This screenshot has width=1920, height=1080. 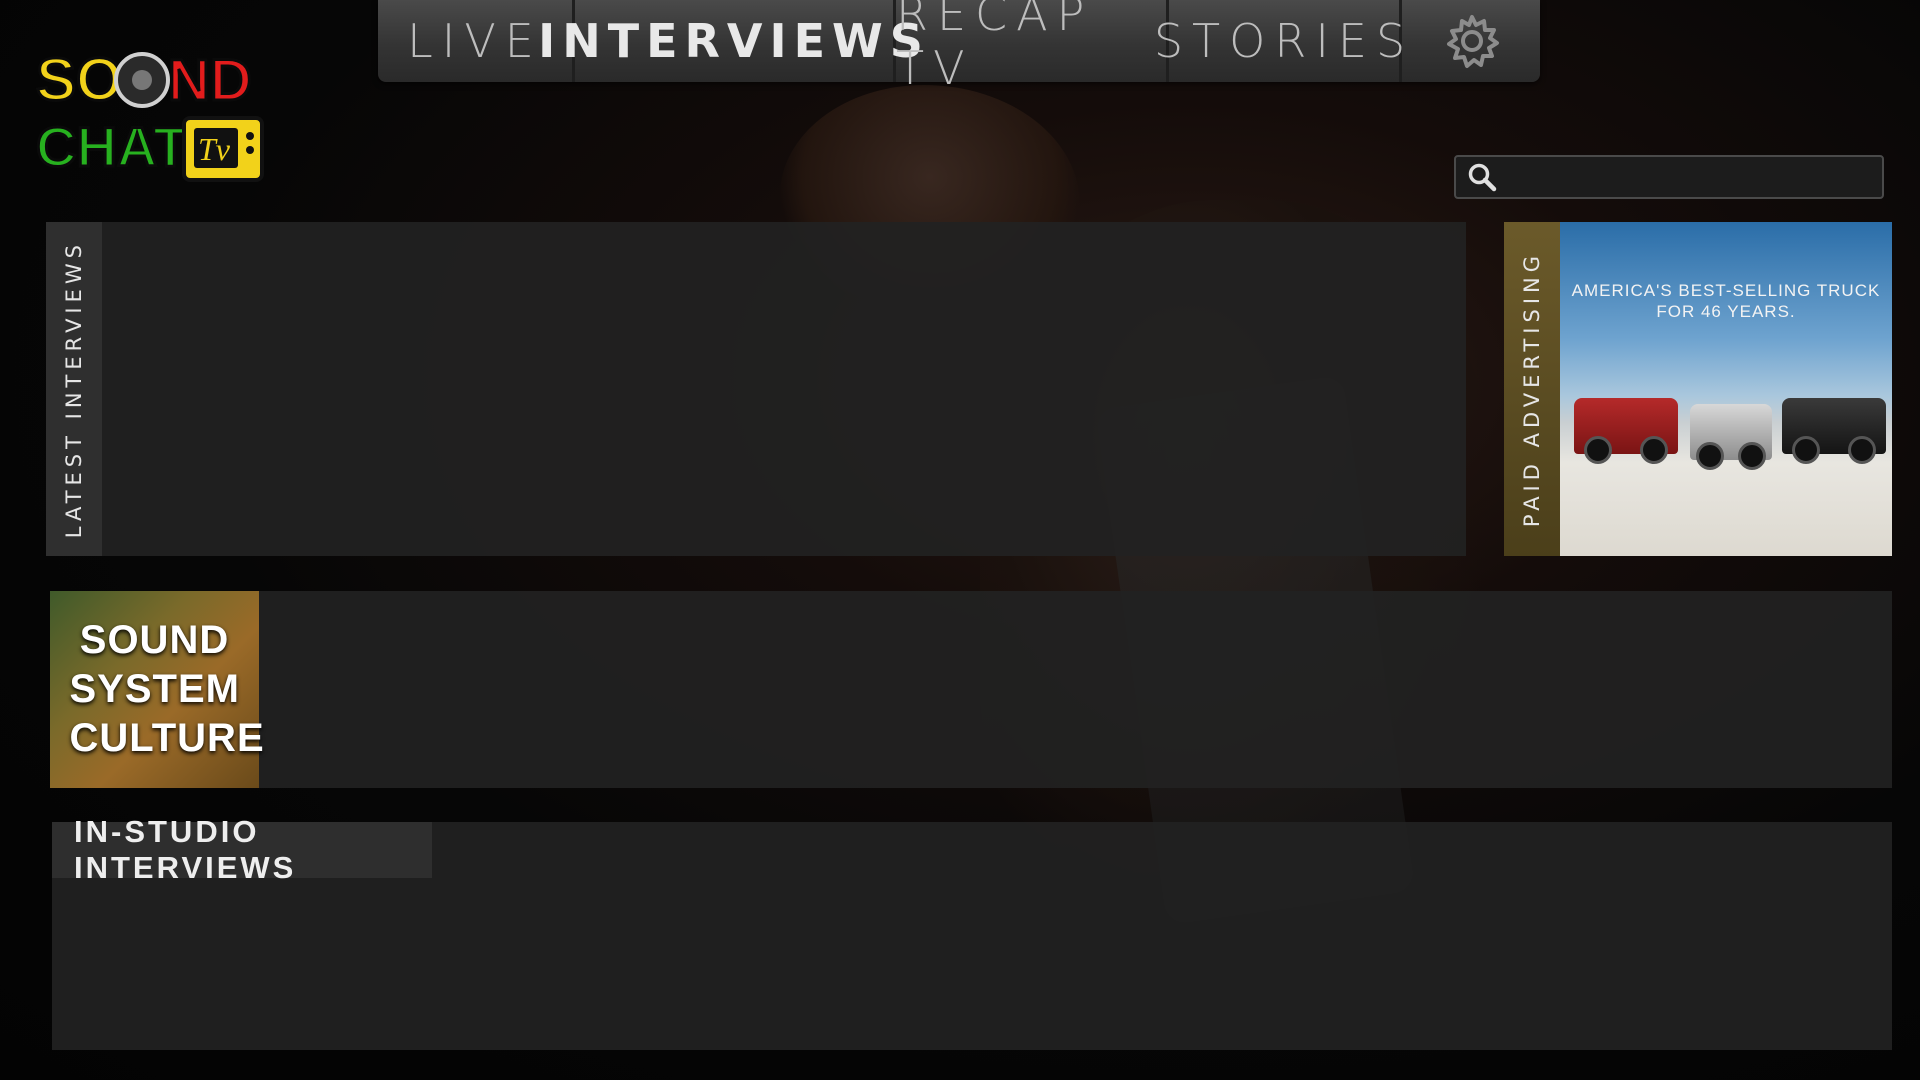 I want to click on in-studio-interviews-header: IN-STUDIO INTERVIEWS, so click(x=242, y=849).